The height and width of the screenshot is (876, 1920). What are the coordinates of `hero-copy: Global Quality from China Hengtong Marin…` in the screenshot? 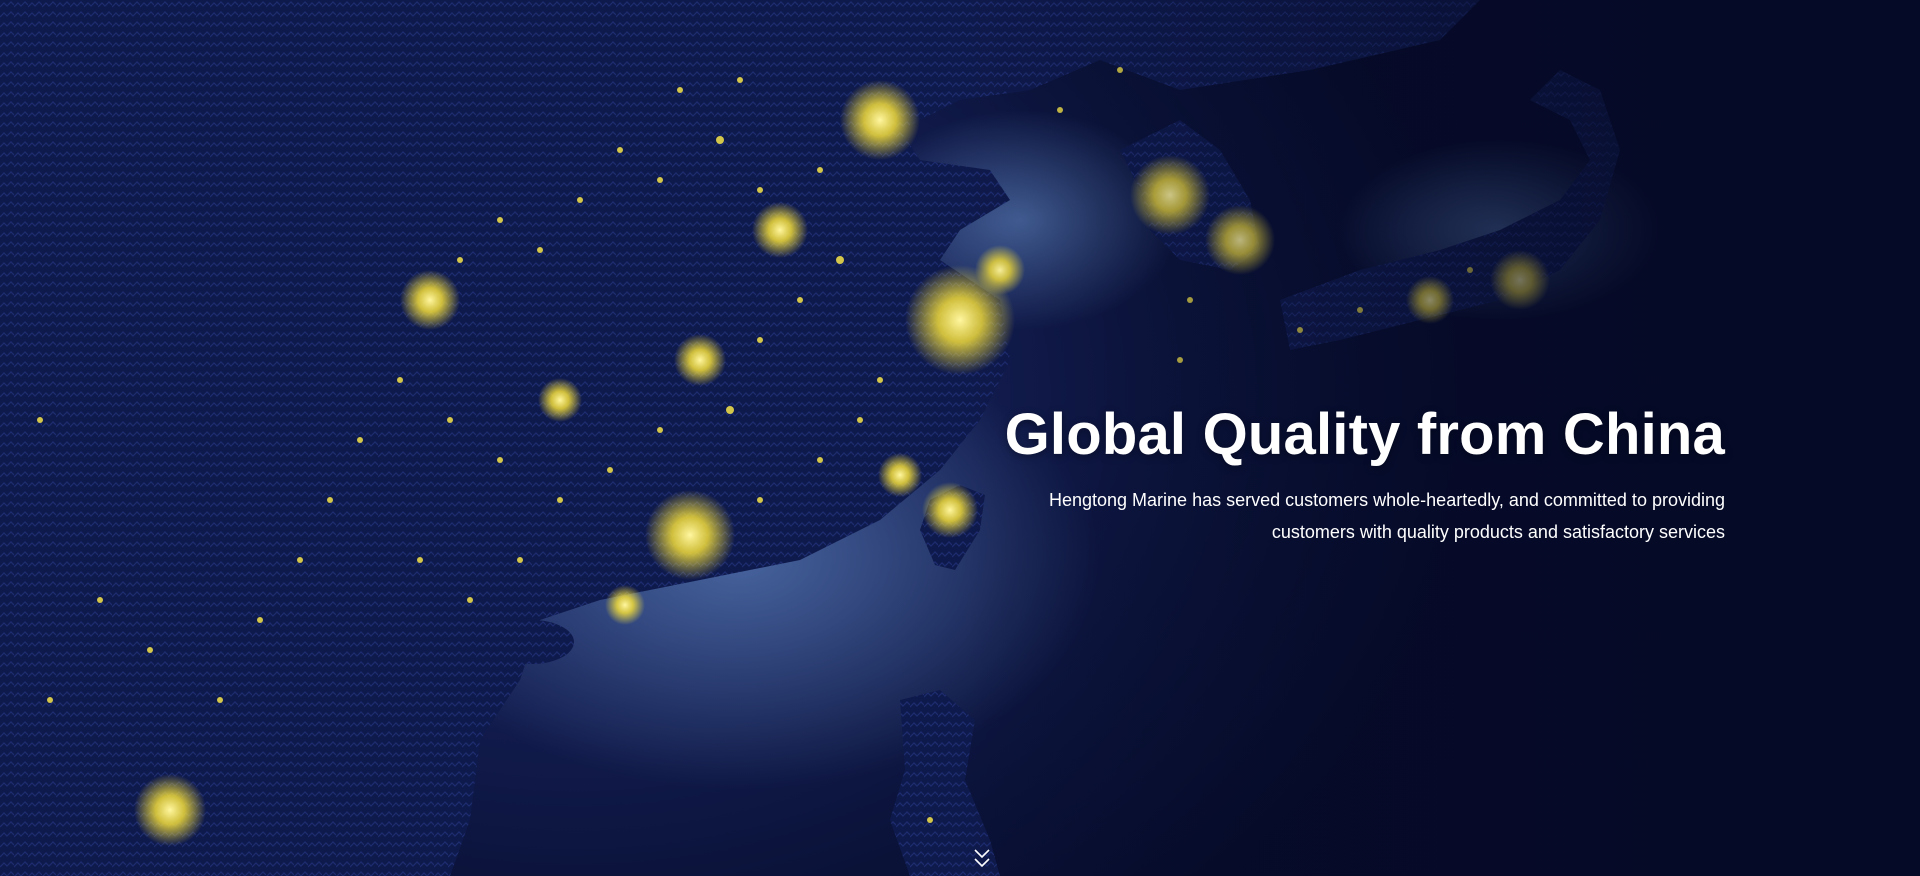 It's located at (1365, 474).